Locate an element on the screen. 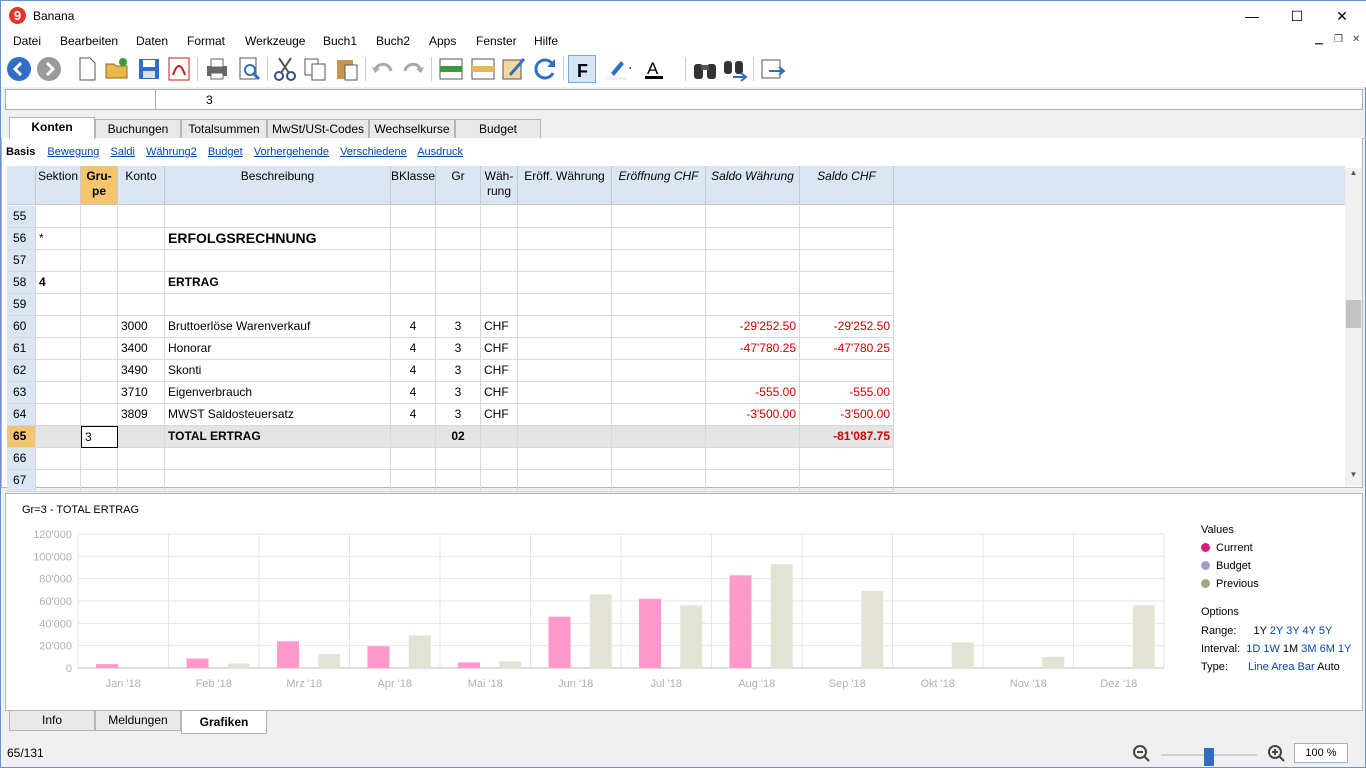 The width and height of the screenshot is (1366, 768). menu-buch2: Buch2 is located at coordinates (393, 41).